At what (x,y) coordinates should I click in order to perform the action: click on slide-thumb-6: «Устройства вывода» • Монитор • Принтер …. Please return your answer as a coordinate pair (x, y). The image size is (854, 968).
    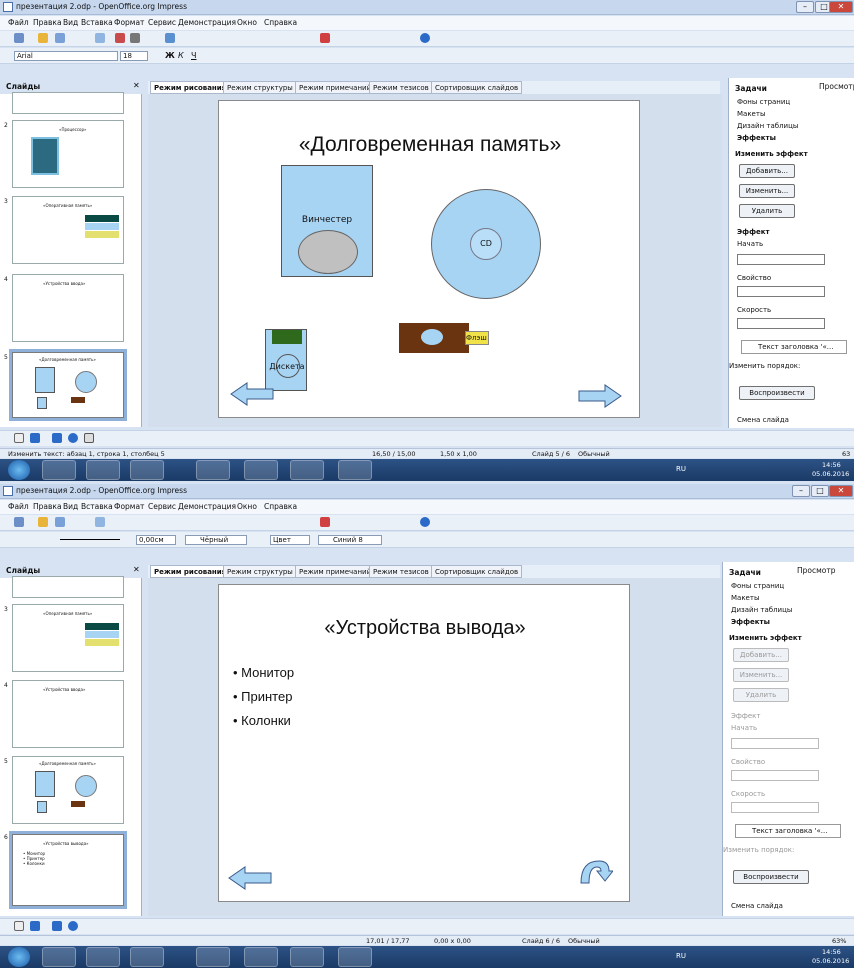
    Looking at the image, I should click on (68, 870).